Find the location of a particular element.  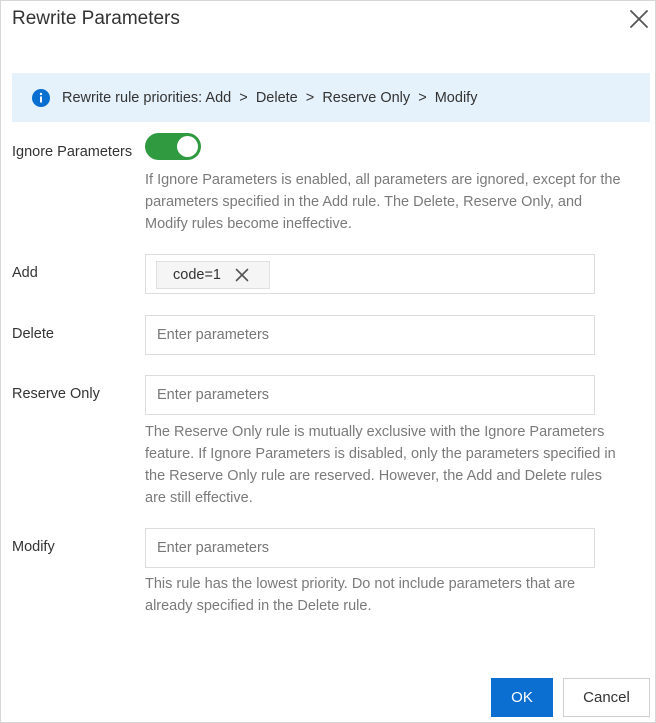

cancel-button: Cancel is located at coordinates (606, 697).